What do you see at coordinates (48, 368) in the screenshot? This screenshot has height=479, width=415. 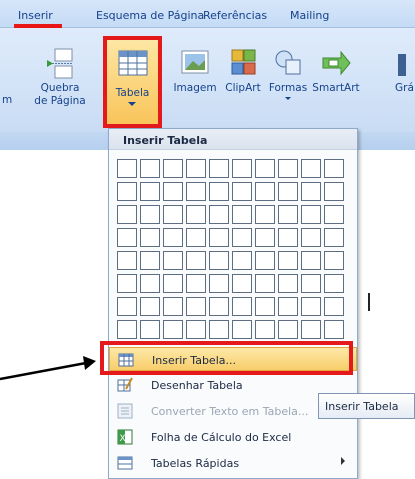 I see `pointer-arrow-icon` at bounding box center [48, 368].